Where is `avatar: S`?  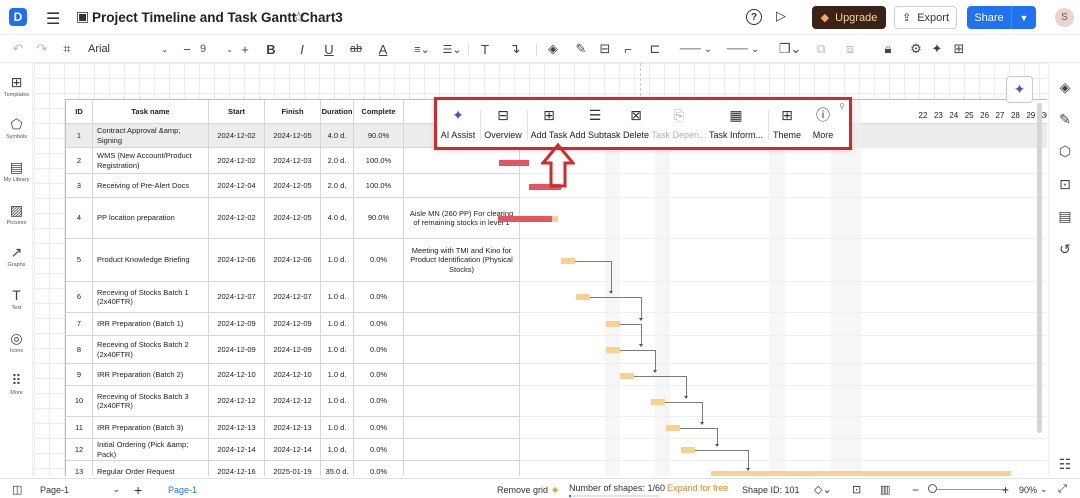 avatar: S is located at coordinates (1064, 17).